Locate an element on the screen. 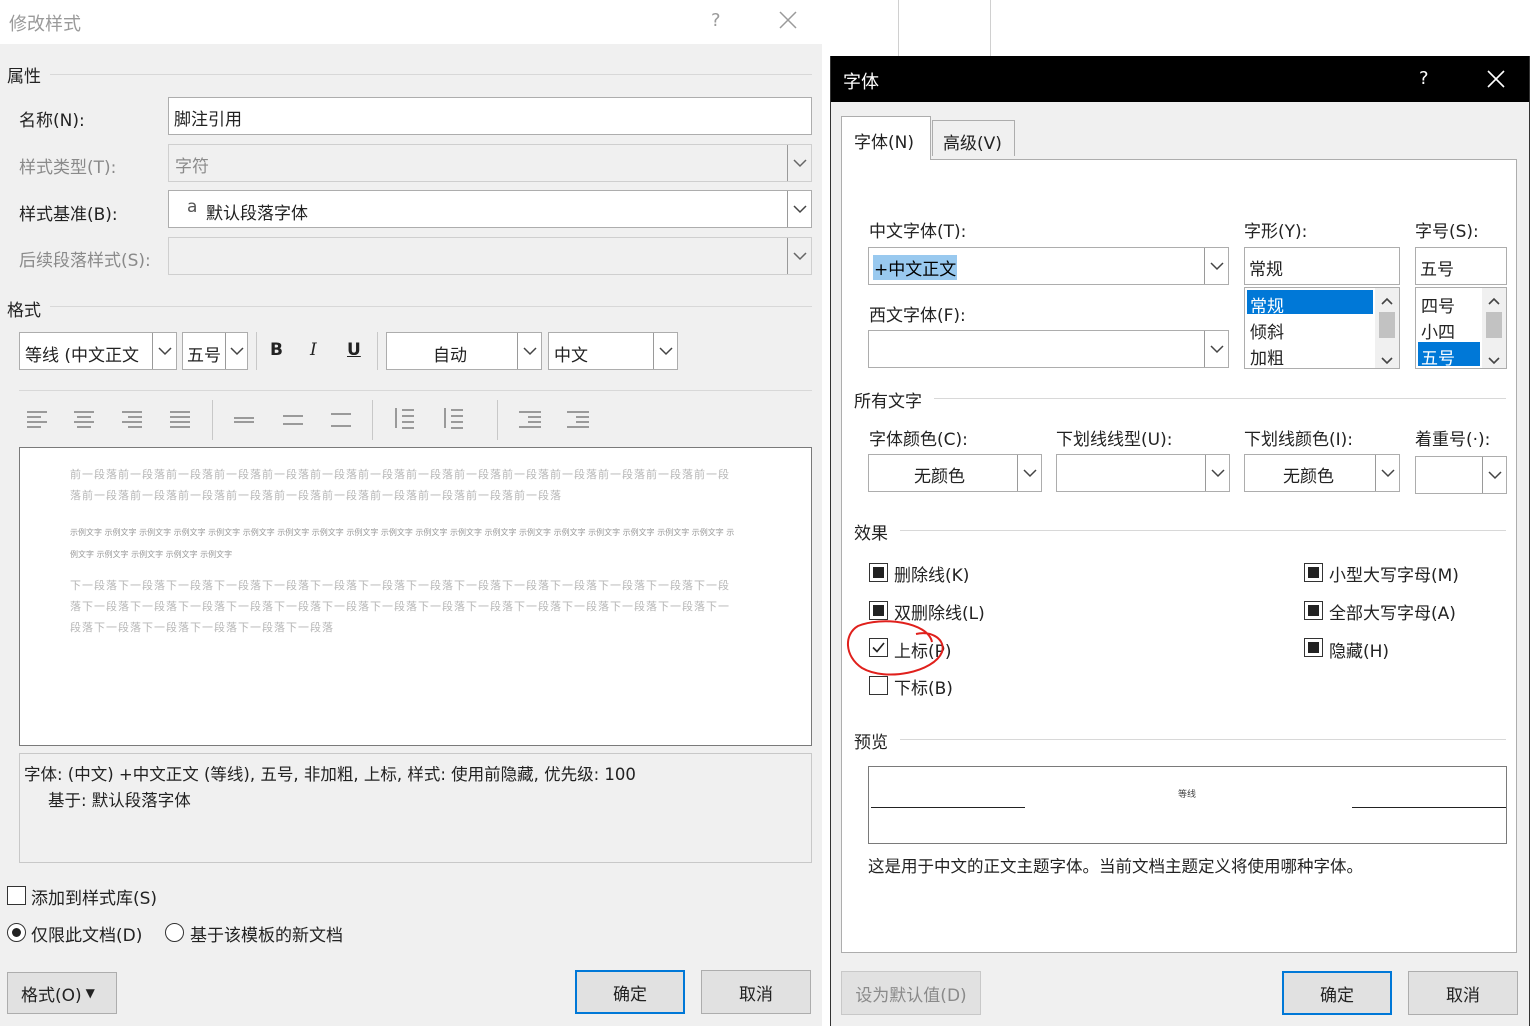 Image resolution: width=1533 pixels, height=1026 pixels. align-right-icon is located at coordinates (132, 419).